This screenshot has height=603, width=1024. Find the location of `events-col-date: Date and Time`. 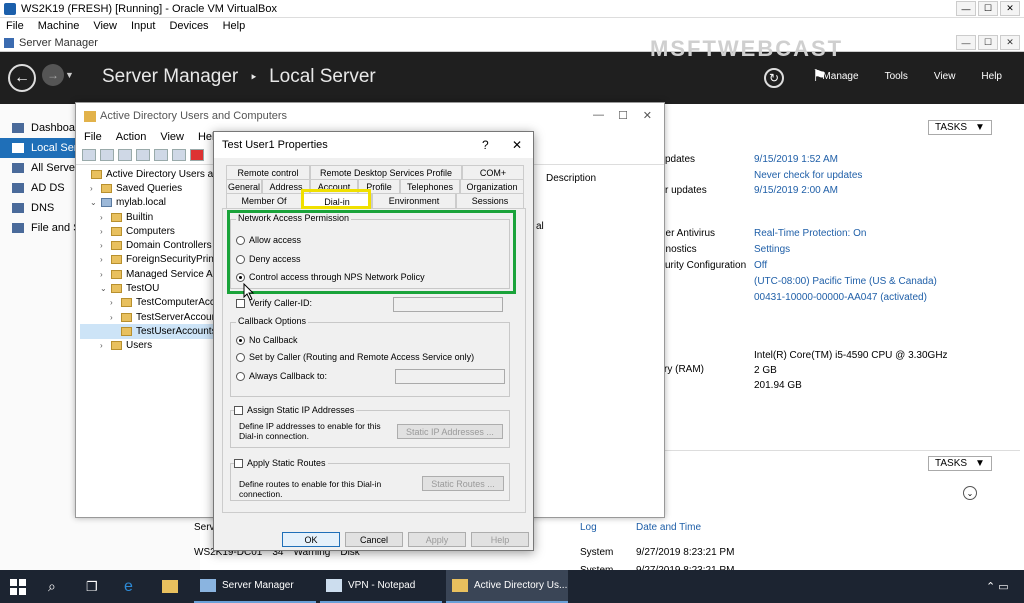

events-col-date: Date and Time is located at coordinates (668, 527).